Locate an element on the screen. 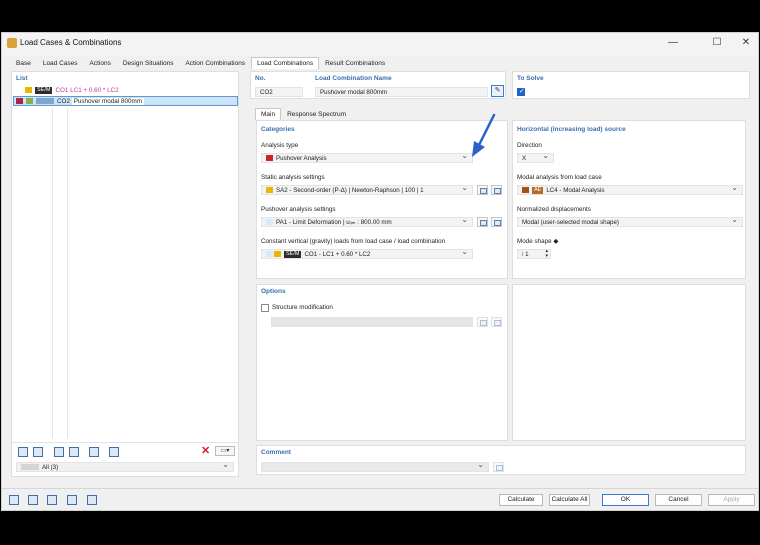 Image resolution: width=760 pixels, height=545 pixels. no-label: No. is located at coordinates (260, 78).